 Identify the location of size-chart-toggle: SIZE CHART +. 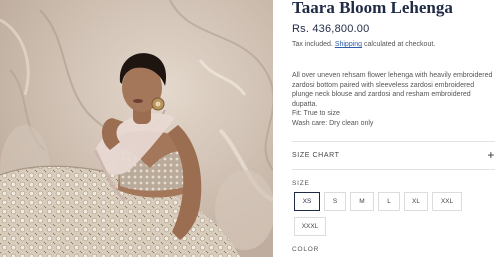
(393, 155).